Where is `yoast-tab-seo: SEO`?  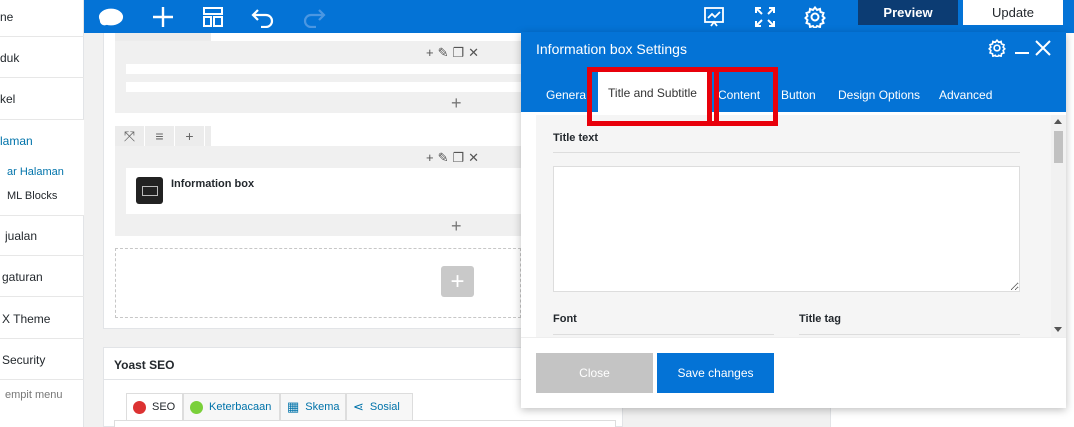 yoast-tab-seo: SEO is located at coordinates (154, 406).